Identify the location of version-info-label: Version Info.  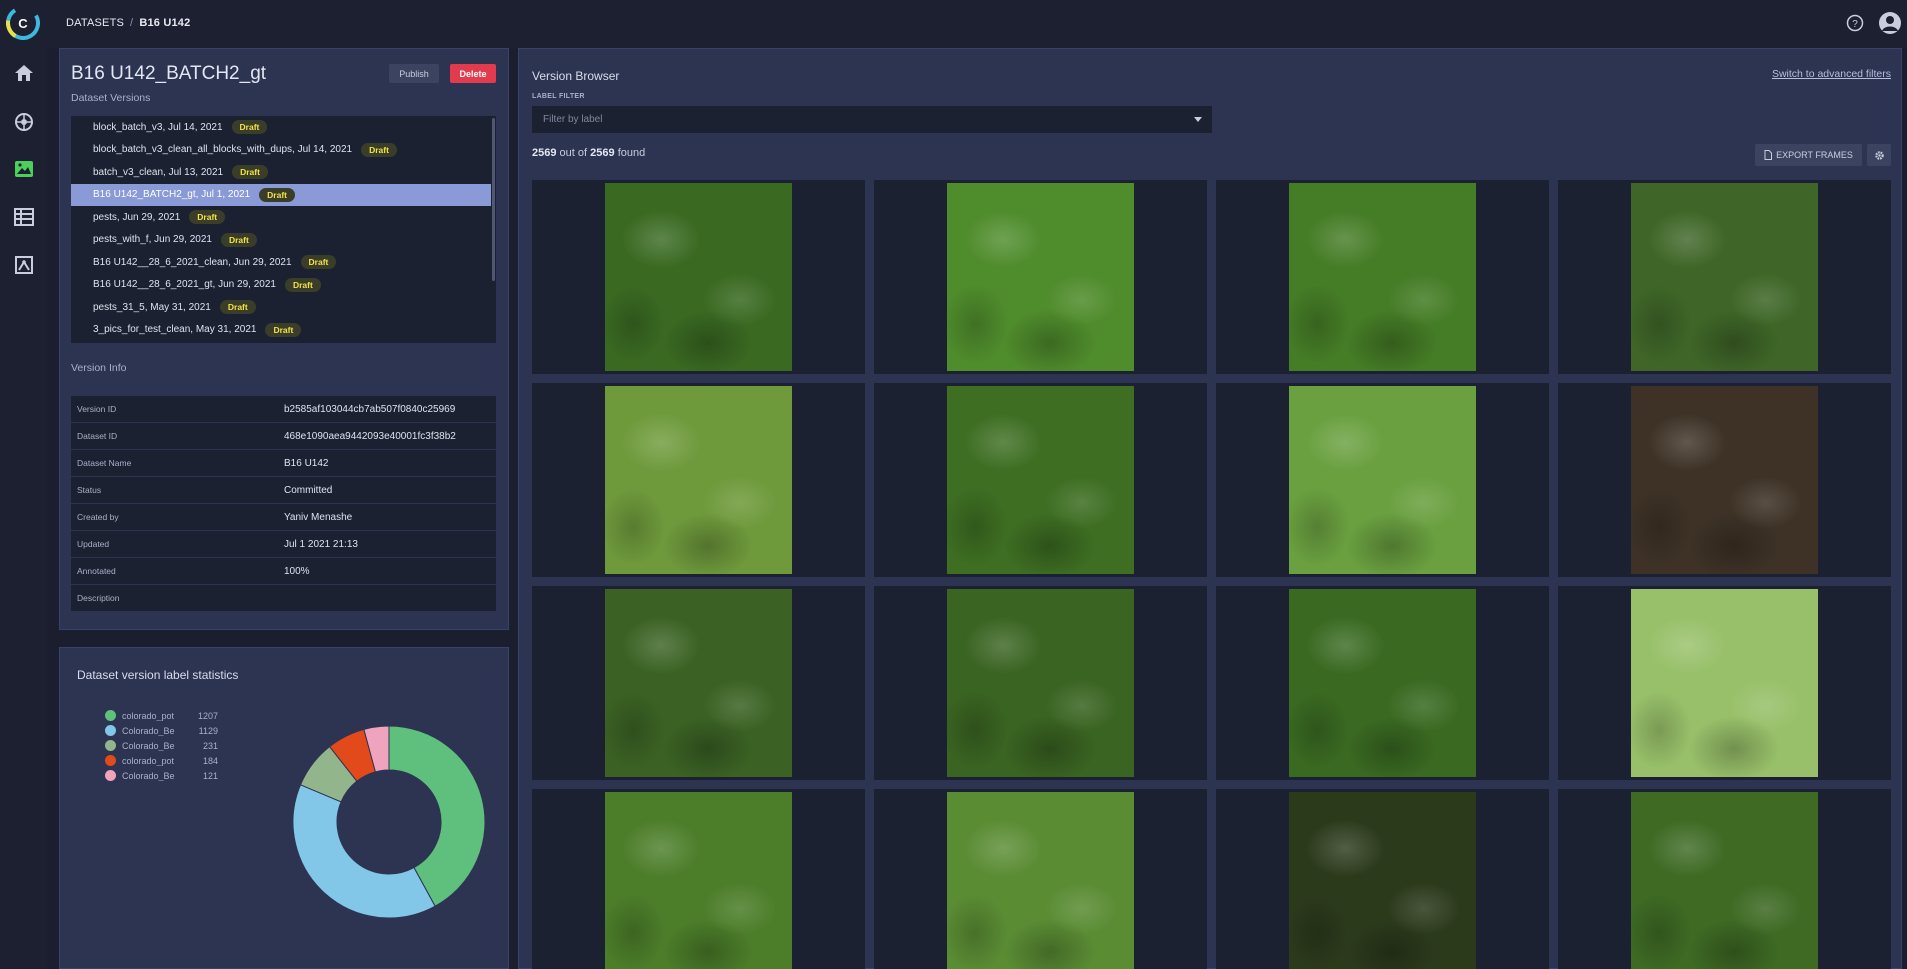
(99, 368).